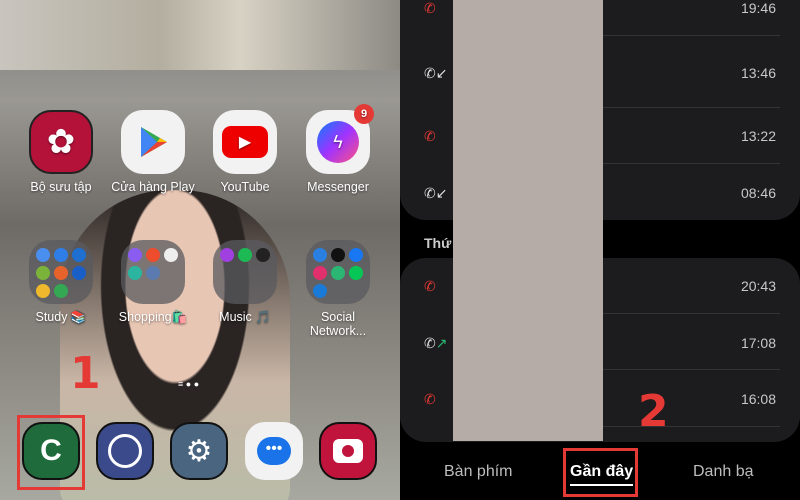 The width and height of the screenshot is (800, 500). I want to click on folder-shopping: Shopping🛍️, so click(153, 282).